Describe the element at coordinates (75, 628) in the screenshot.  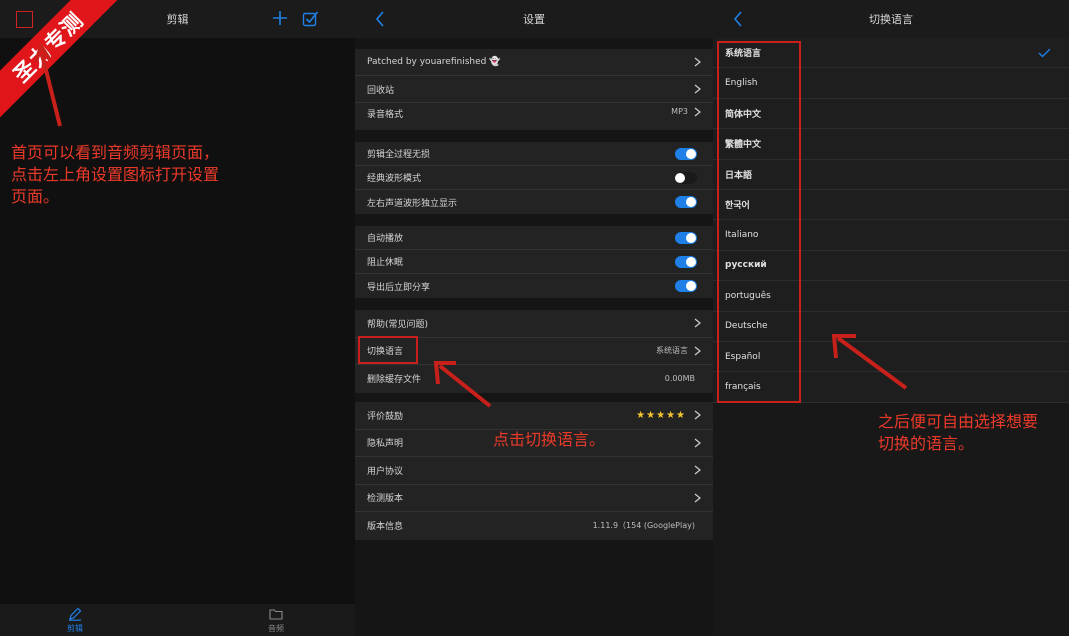
I see `tab-edit-label: 剪辑` at that location.